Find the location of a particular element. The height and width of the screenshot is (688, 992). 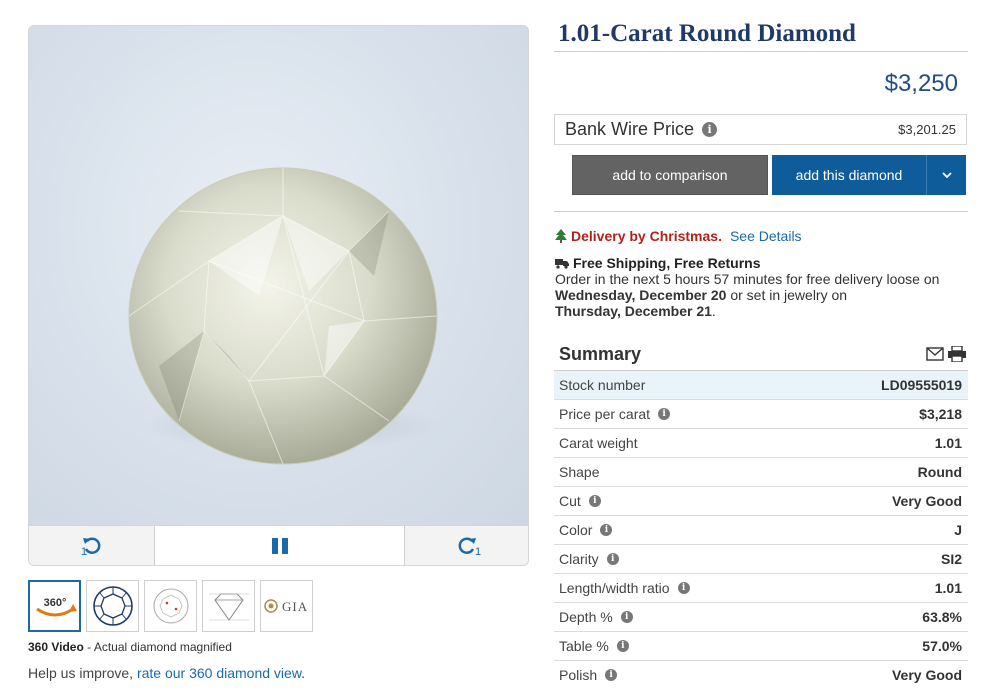

shipping-mid: or set in jewelry on is located at coordinates (787, 295).